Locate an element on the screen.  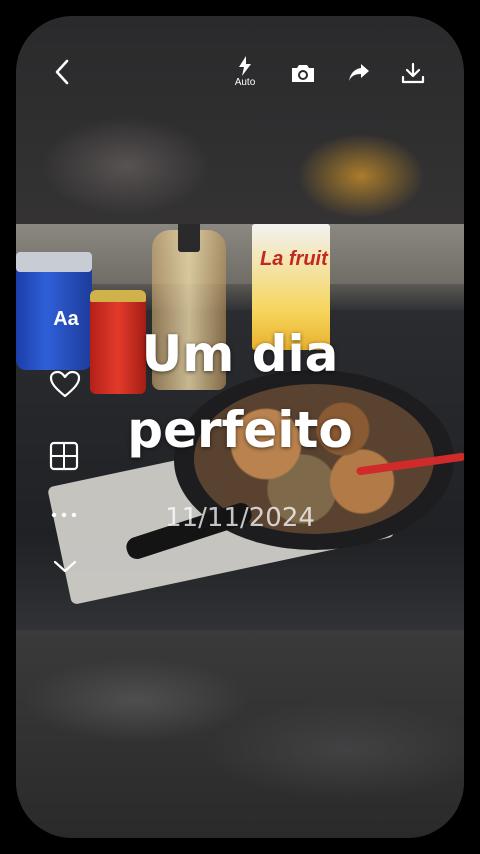
collapse-toolbar-button is located at coordinates (65, 567).